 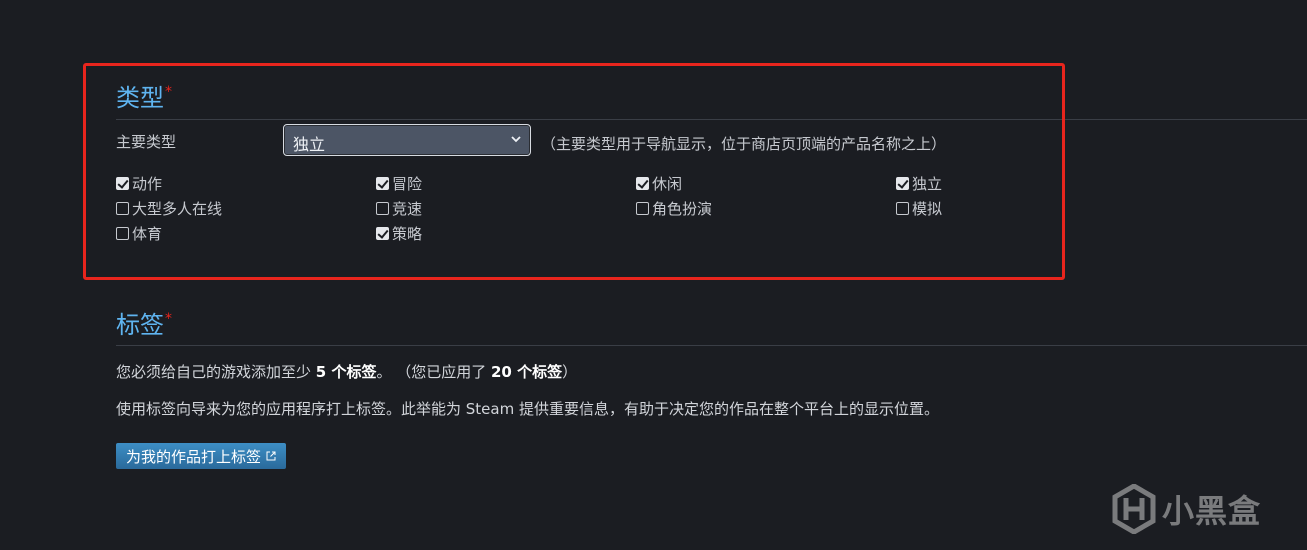 I want to click on tags-requirement-mid: 。 （您已应用了, so click(x=433, y=372).